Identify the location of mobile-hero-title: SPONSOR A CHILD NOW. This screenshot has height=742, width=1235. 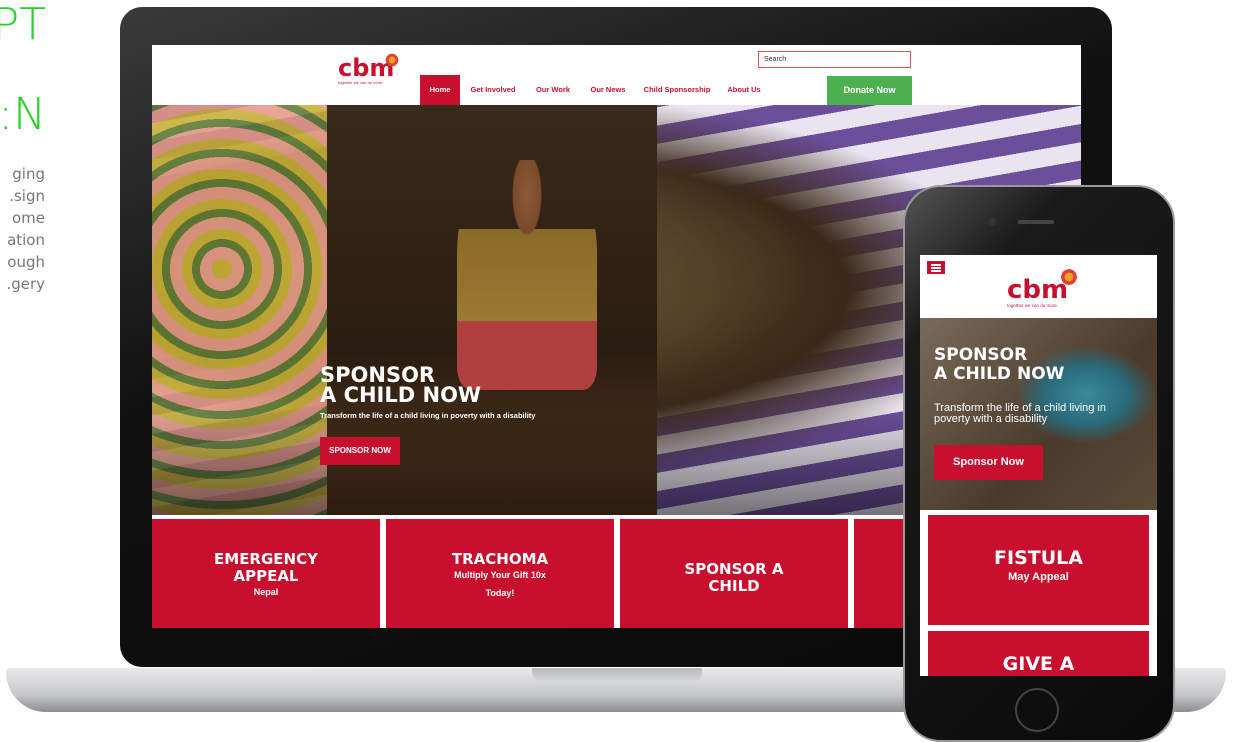
(999, 365).